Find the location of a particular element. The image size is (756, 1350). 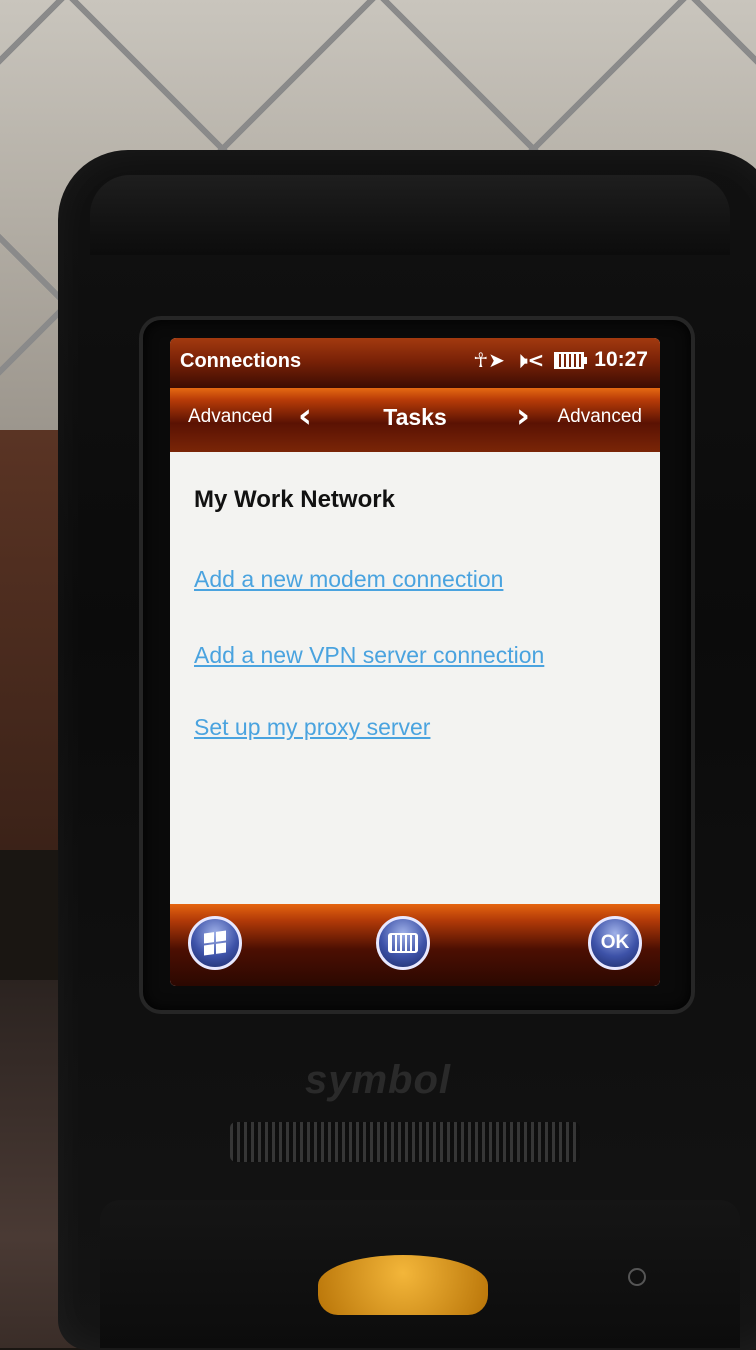

ok-button: OK is located at coordinates (615, 943).